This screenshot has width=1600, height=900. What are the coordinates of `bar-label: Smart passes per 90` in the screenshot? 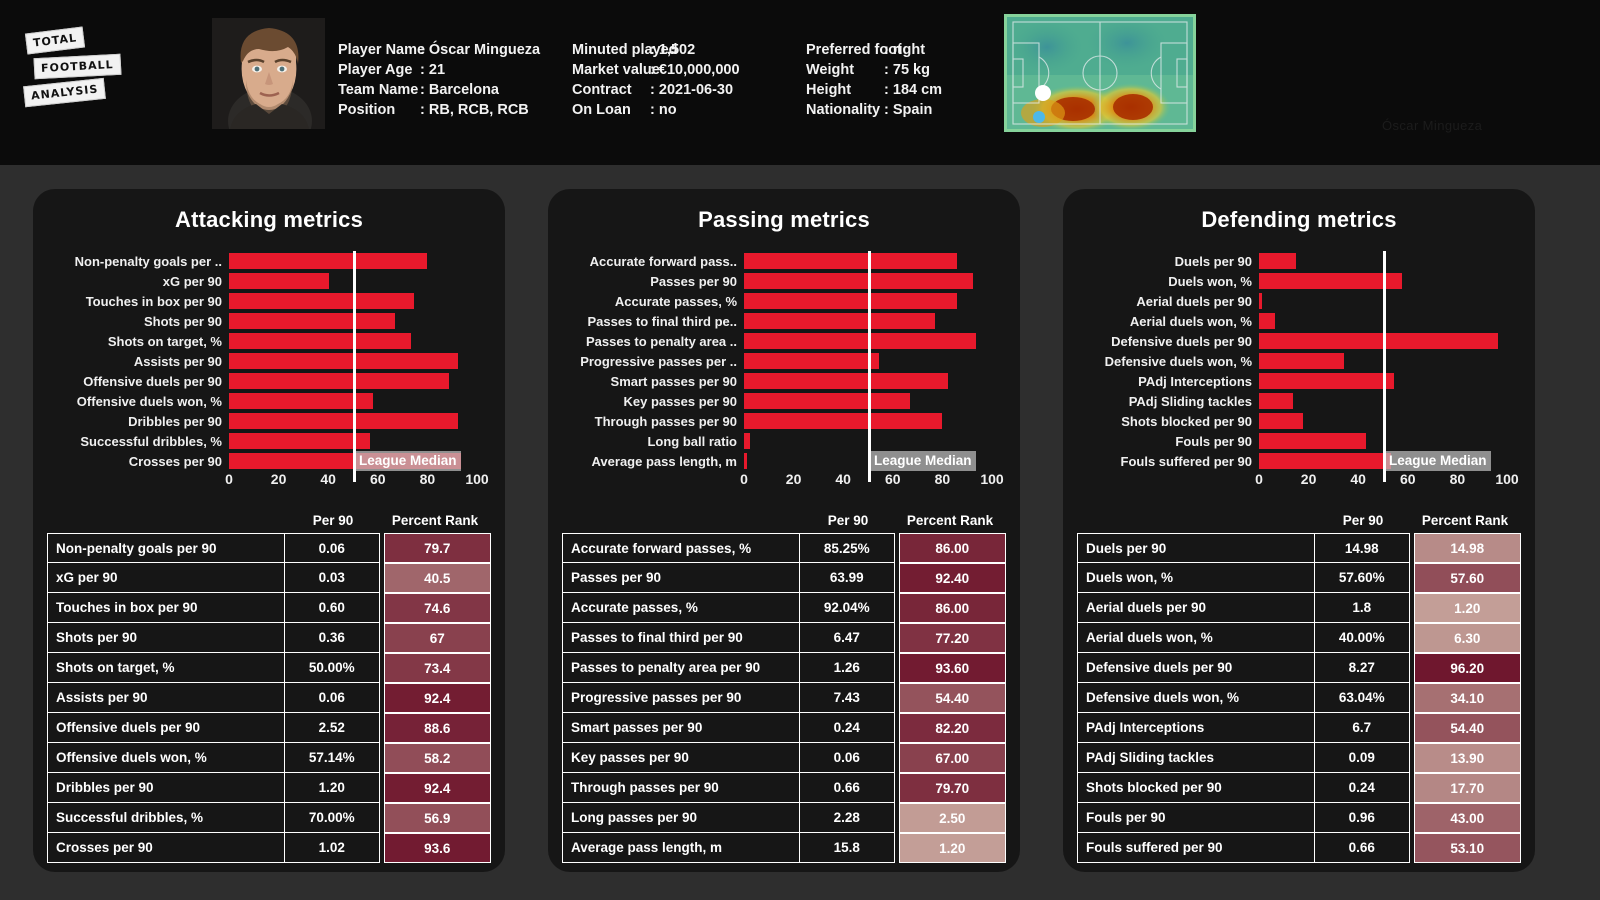 It's located at (673, 381).